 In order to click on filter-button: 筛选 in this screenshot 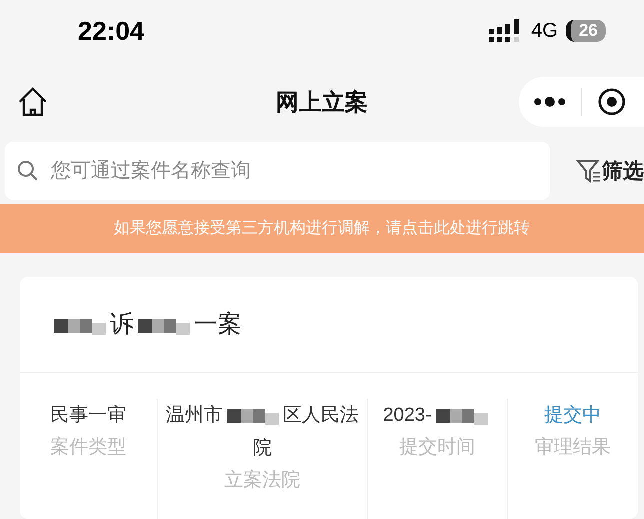, I will do `click(610, 171)`.